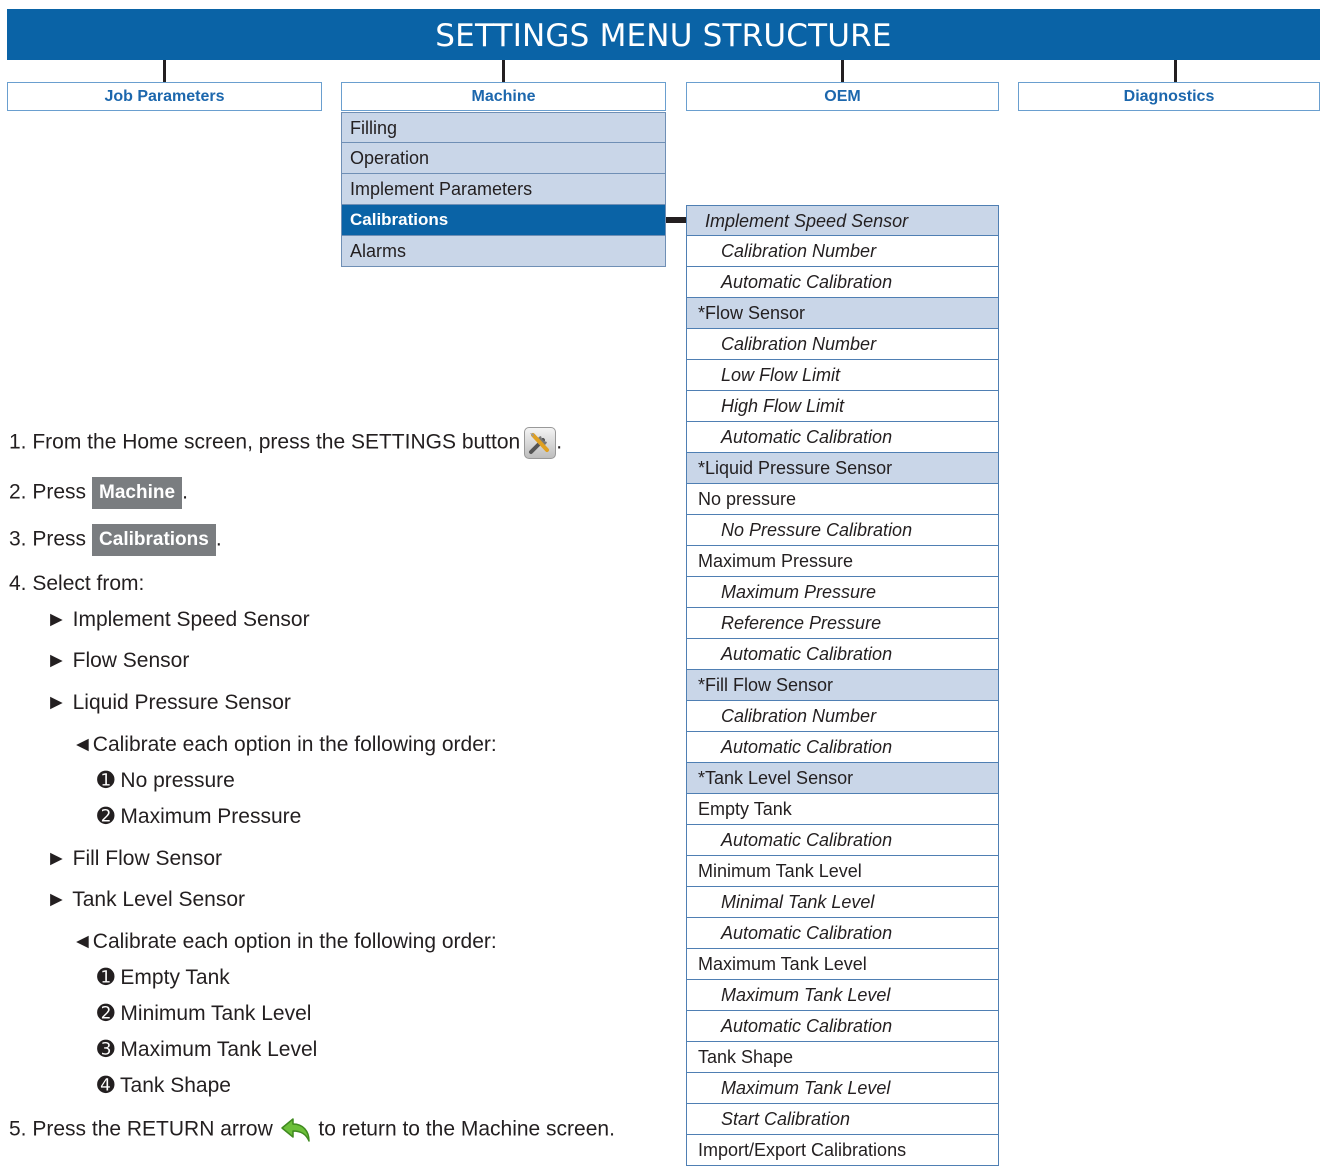  I want to click on step-3-suffix: ., so click(218, 539).